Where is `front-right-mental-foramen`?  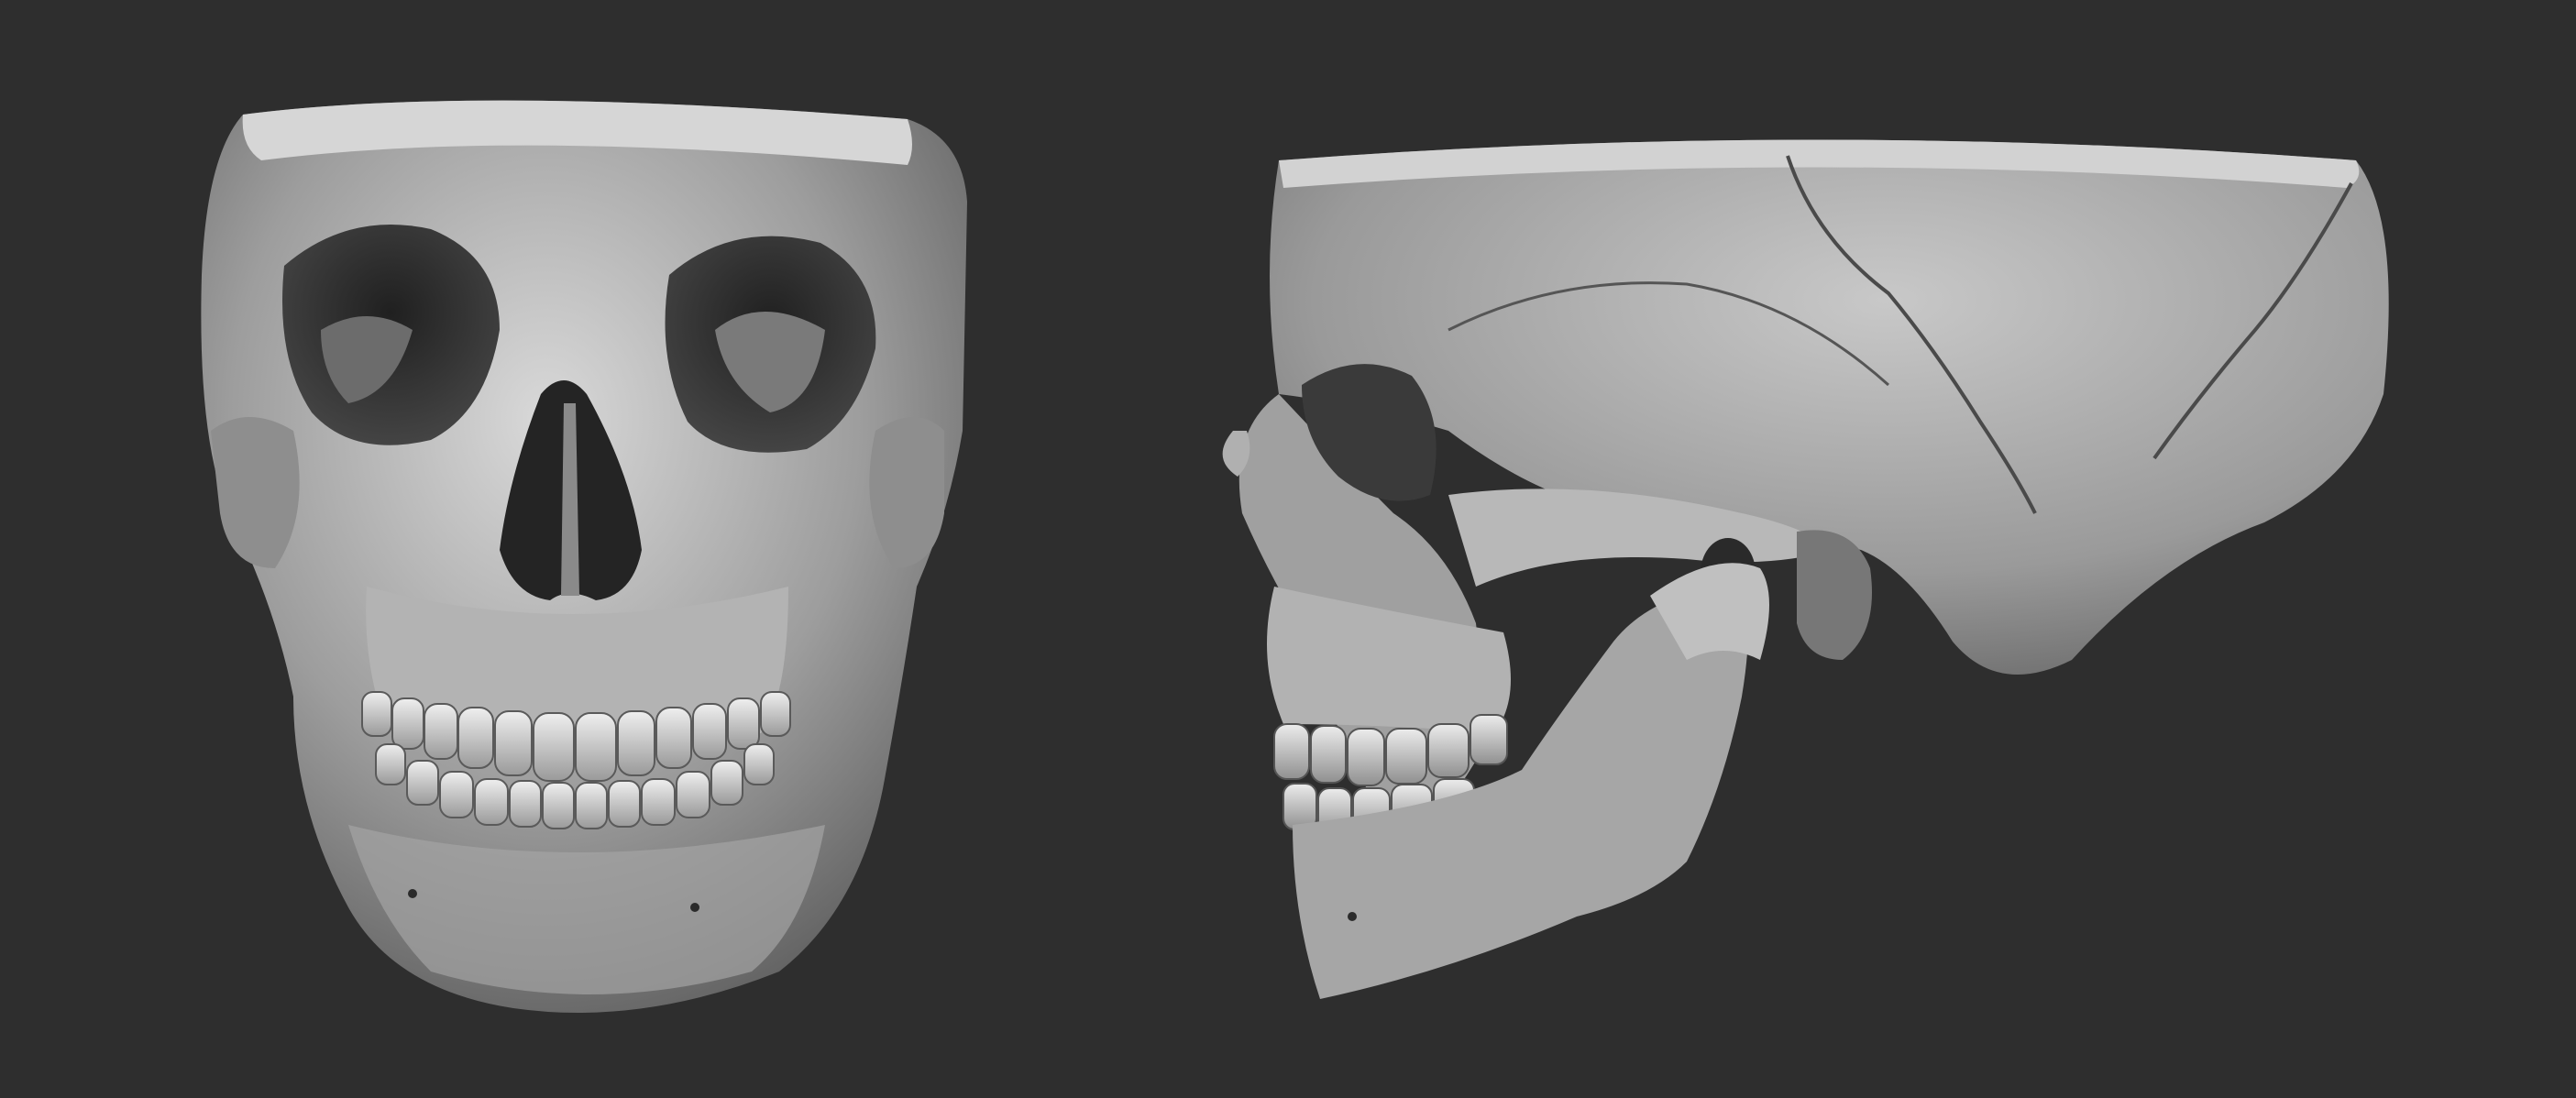 front-right-mental-foramen is located at coordinates (694, 907).